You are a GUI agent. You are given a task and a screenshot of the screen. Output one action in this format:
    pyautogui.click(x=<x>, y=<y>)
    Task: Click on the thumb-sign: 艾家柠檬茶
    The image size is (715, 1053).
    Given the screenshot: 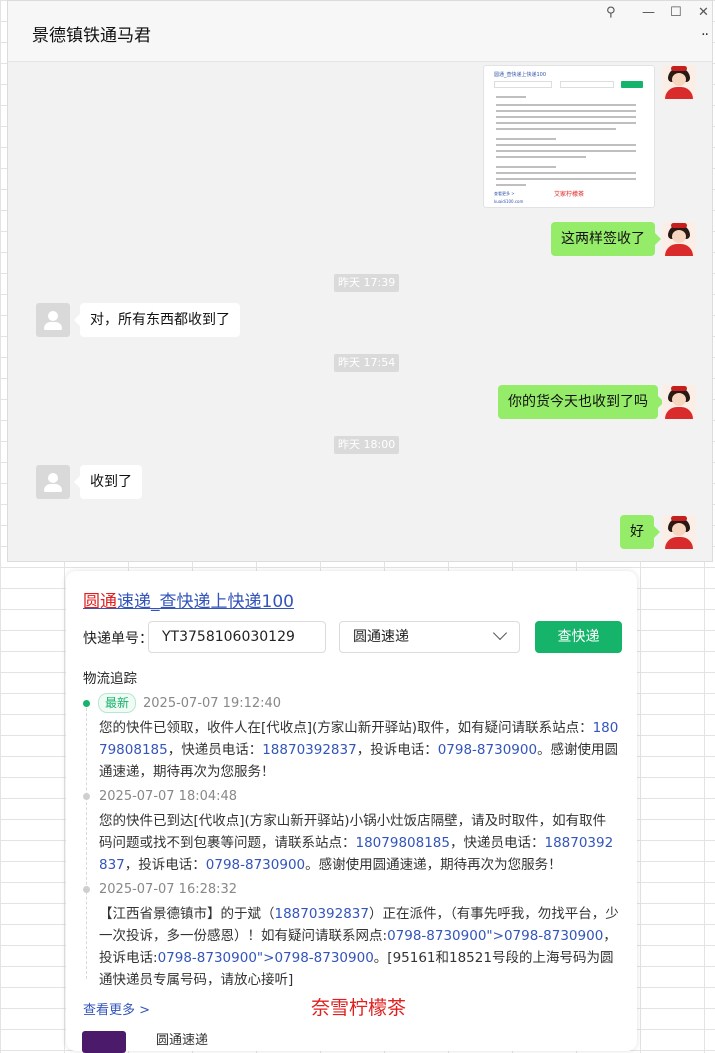 What is the action you would take?
    pyautogui.click(x=569, y=194)
    